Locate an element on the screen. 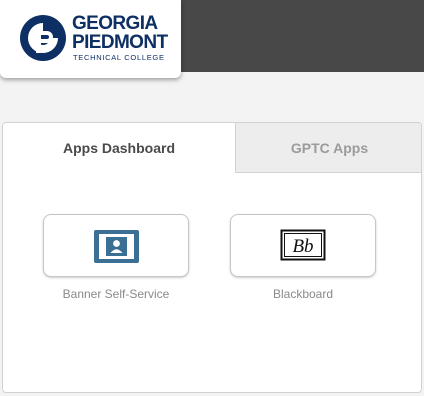 Image resolution: width=424 pixels, height=396 pixels. banner-self-service-button is located at coordinates (116, 245).